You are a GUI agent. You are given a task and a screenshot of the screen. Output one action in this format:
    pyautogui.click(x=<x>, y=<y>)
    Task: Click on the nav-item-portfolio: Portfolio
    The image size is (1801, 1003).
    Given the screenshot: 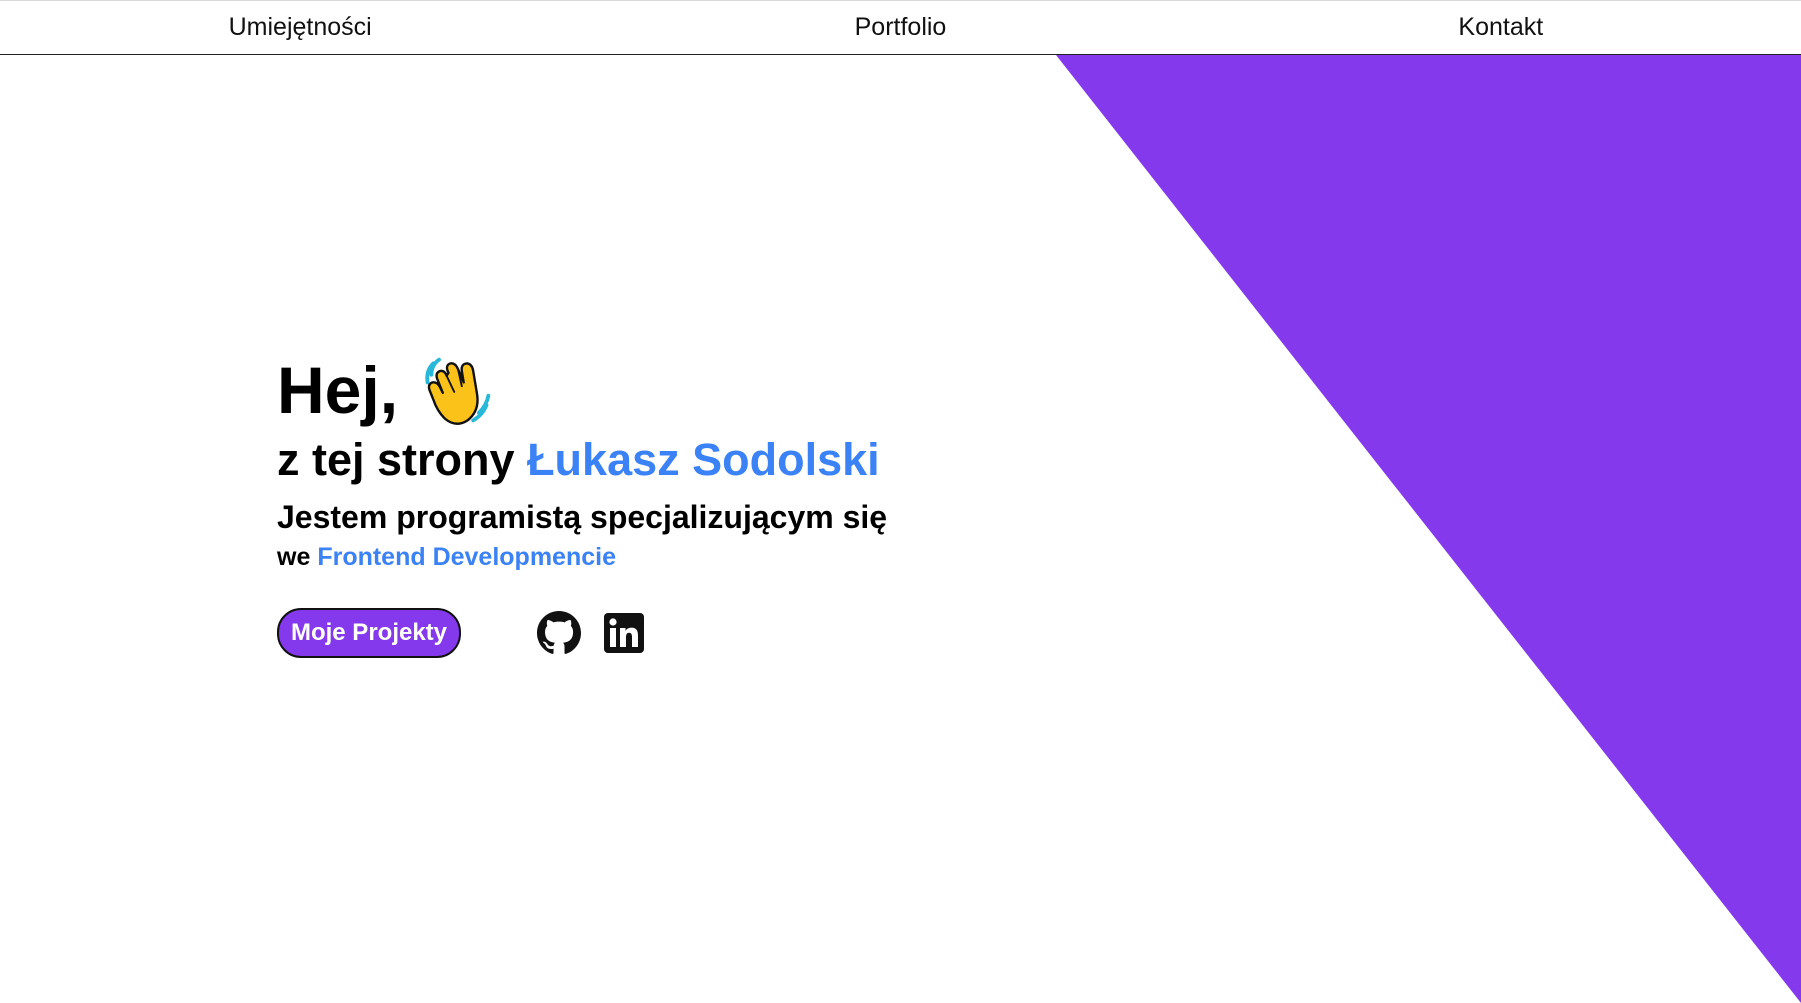 What is the action you would take?
    pyautogui.click(x=900, y=27)
    